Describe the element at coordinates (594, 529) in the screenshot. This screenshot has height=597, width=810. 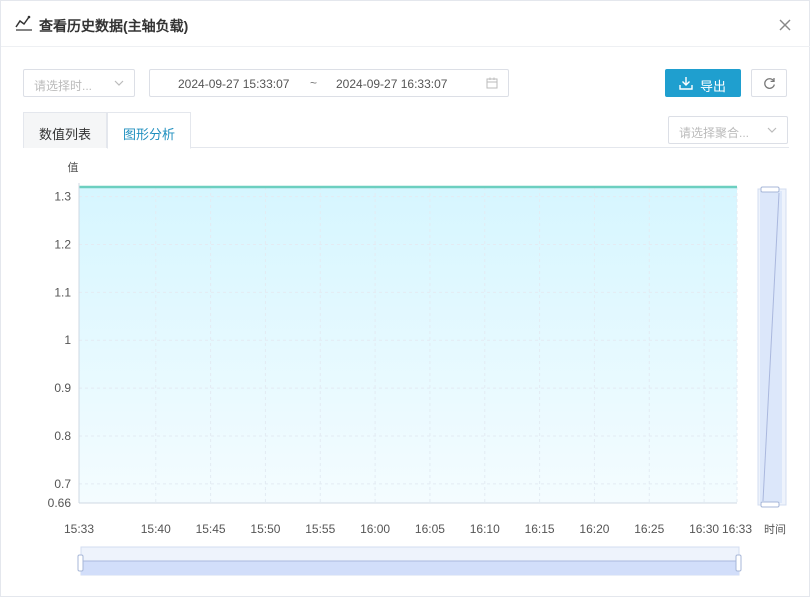
I see `x-tick-label: 16:20` at that location.